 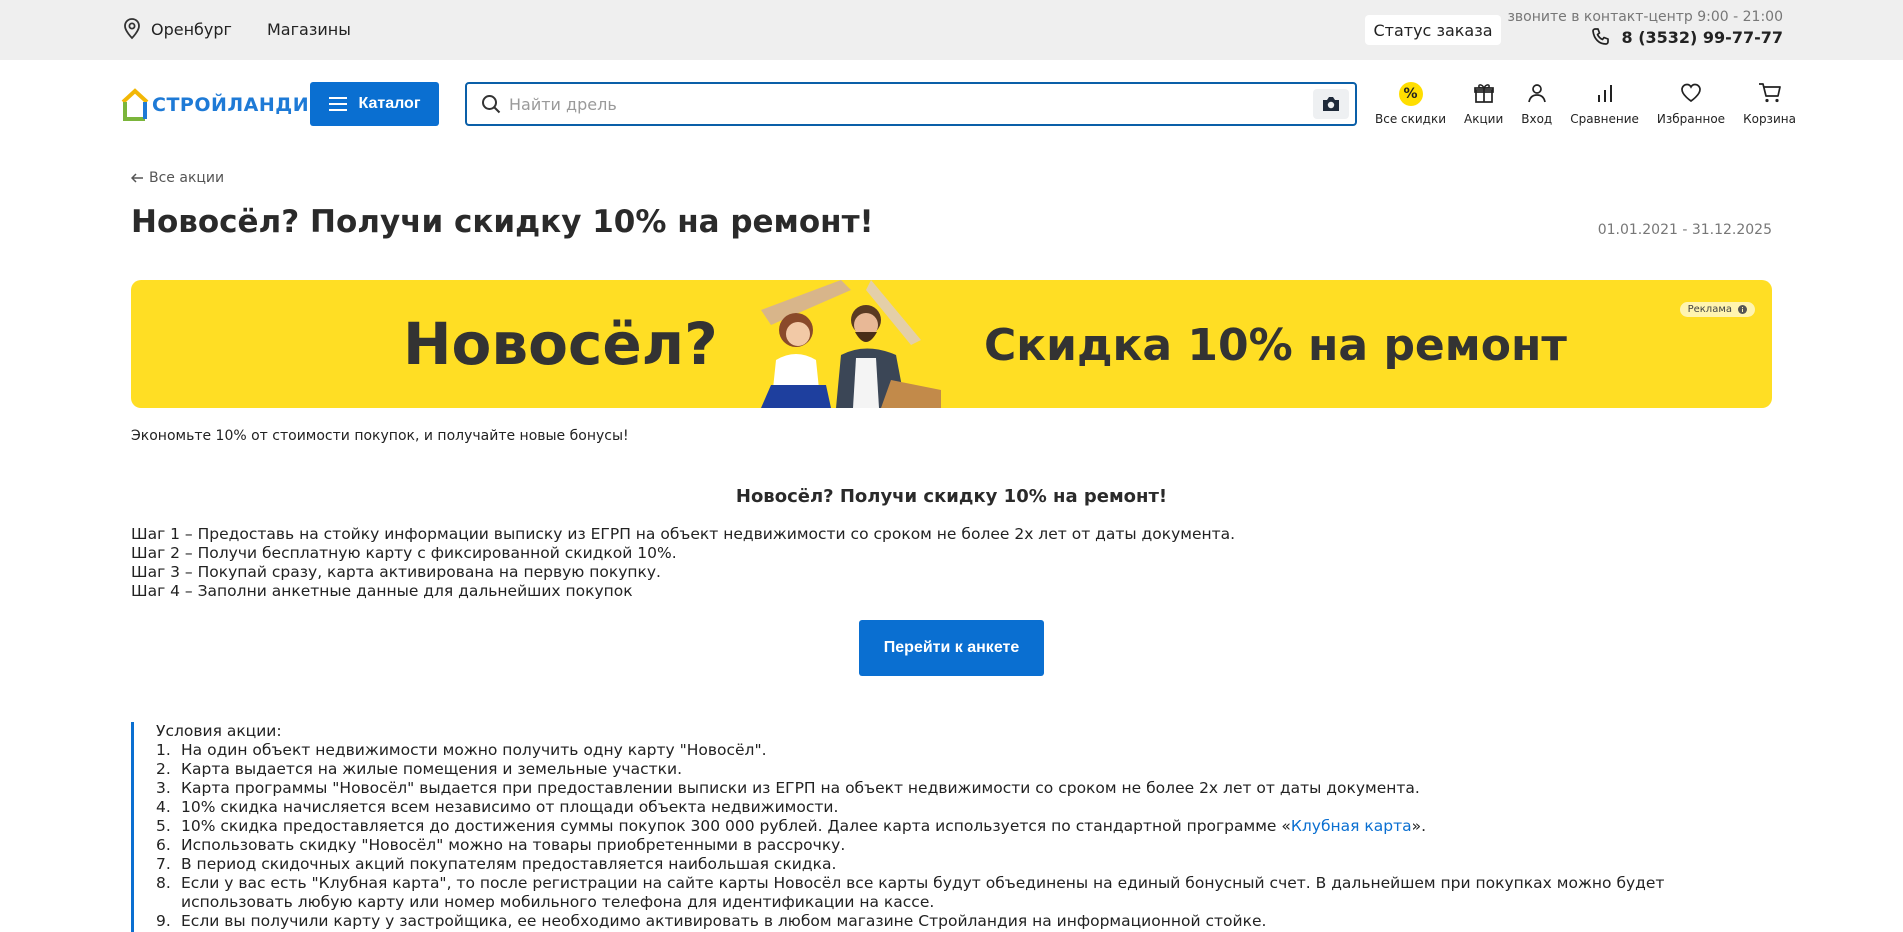 I want to click on phone-link: 8 (3532) 99-77-77, so click(x=1645, y=37).